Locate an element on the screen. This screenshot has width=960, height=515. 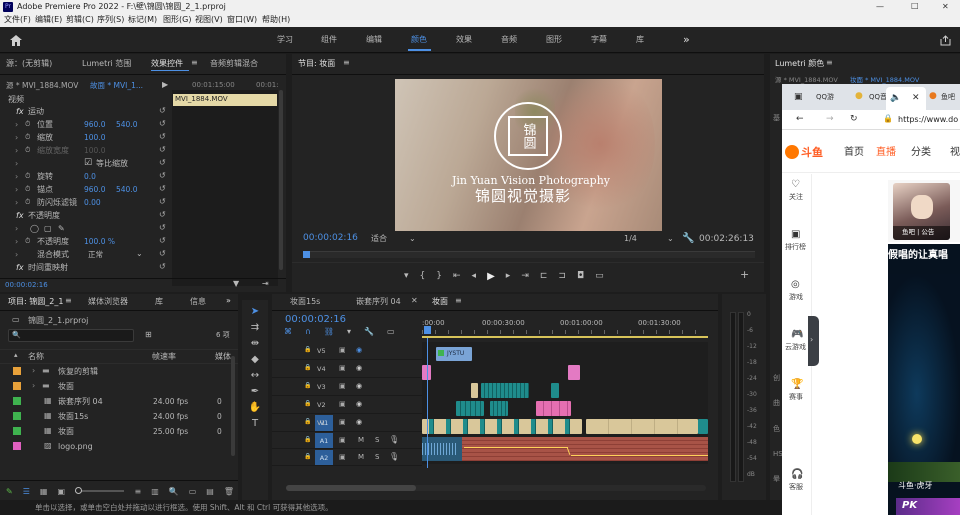
effect-timecode: 00:00:02:16 is located at coordinates (26, 285).